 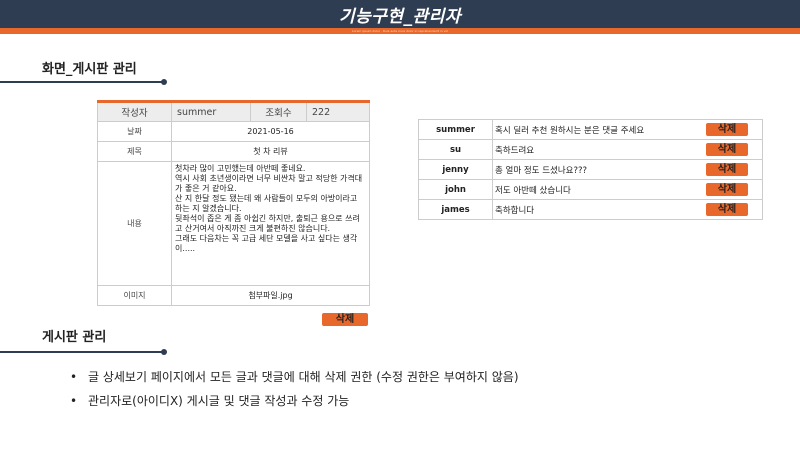 I want to click on comment-user: john, so click(x=455, y=189).